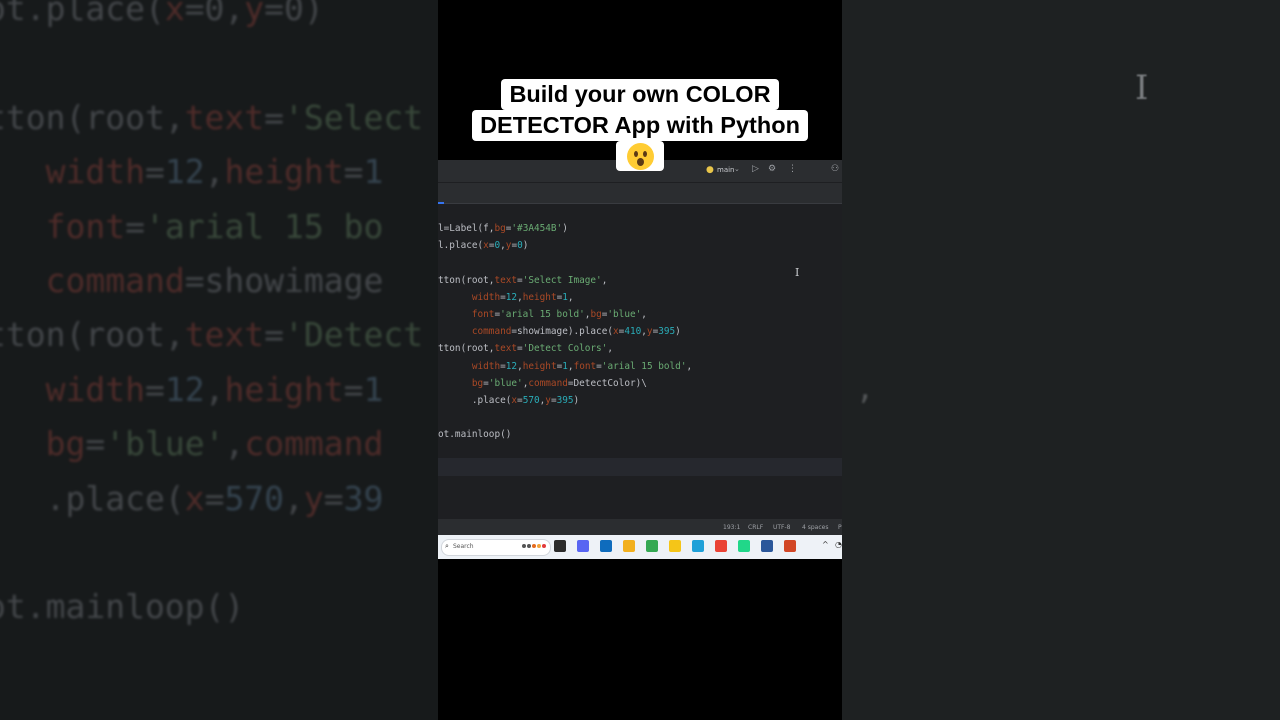 The image size is (1280, 720). I want to click on code-token: =showimage).place(, so click(562, 332).